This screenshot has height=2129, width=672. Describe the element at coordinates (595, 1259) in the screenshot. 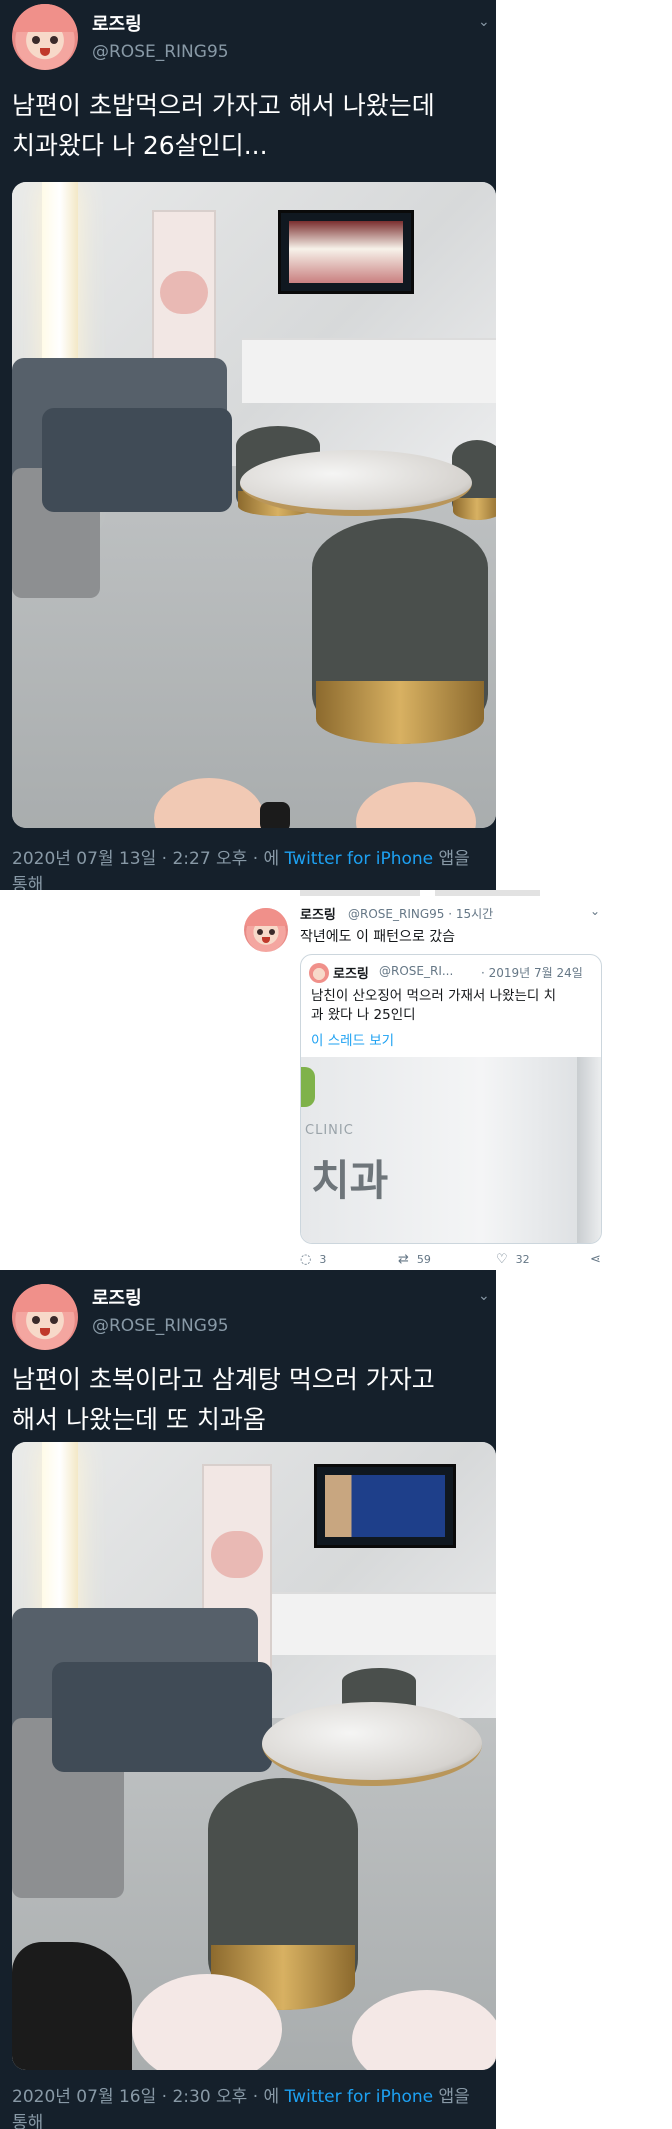

I see `share-icon: ⋖` at that location.